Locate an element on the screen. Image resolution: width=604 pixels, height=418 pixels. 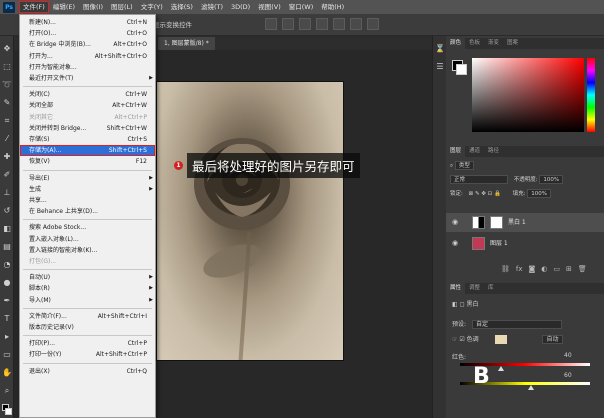
move-tool-icon: ✥ is located at coordinates (7, 49).